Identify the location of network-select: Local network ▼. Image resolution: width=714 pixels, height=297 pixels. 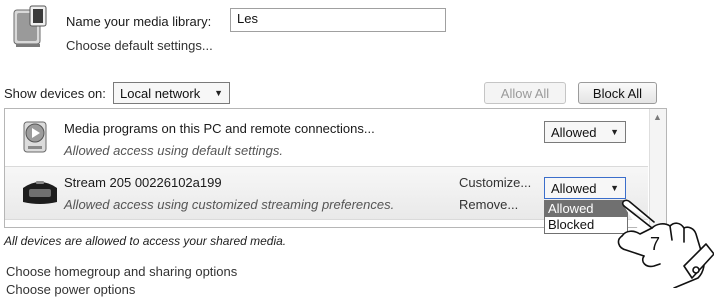
(171, 93).